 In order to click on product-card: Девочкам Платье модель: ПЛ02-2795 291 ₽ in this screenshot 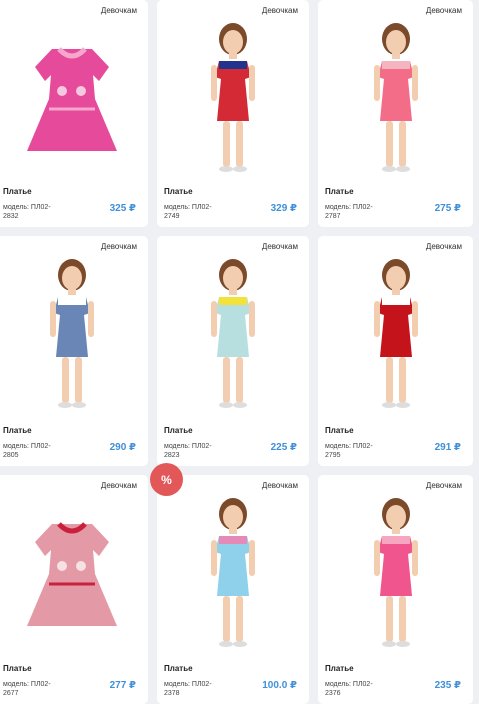, I will do `click(395, 351)`.